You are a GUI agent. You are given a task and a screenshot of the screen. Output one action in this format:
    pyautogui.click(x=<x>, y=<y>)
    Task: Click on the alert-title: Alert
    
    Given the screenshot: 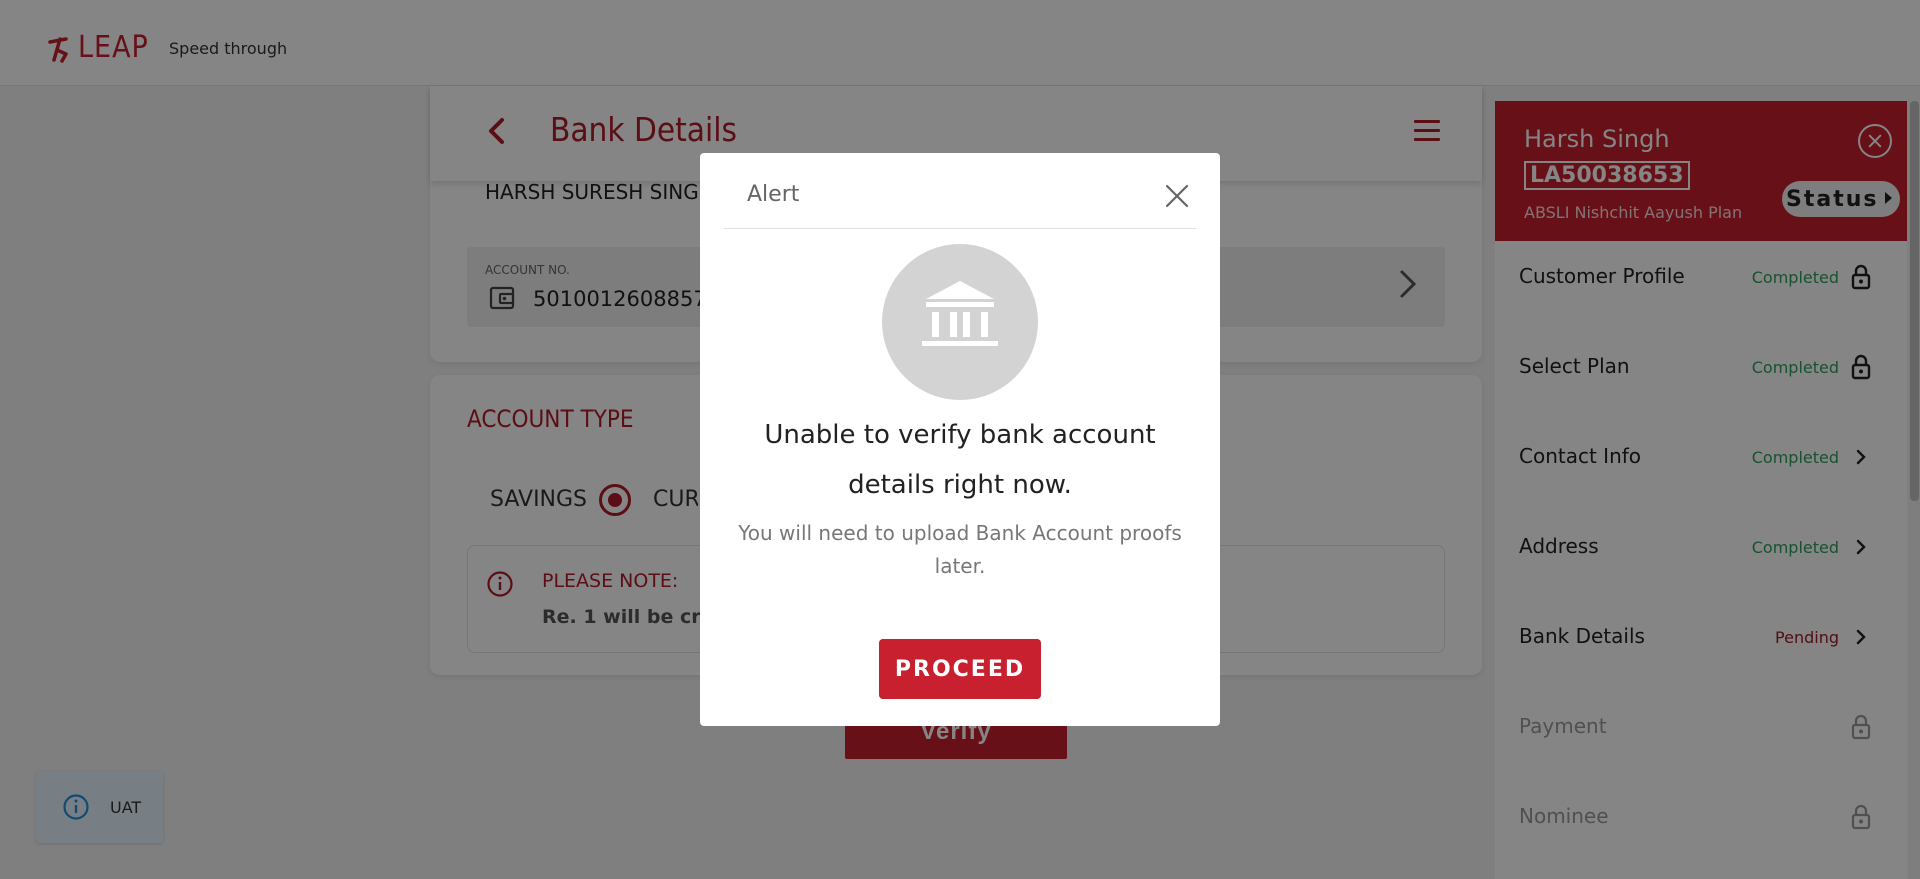 What is the action you would take?
    pyautogui.click(x=773, y=194)
    